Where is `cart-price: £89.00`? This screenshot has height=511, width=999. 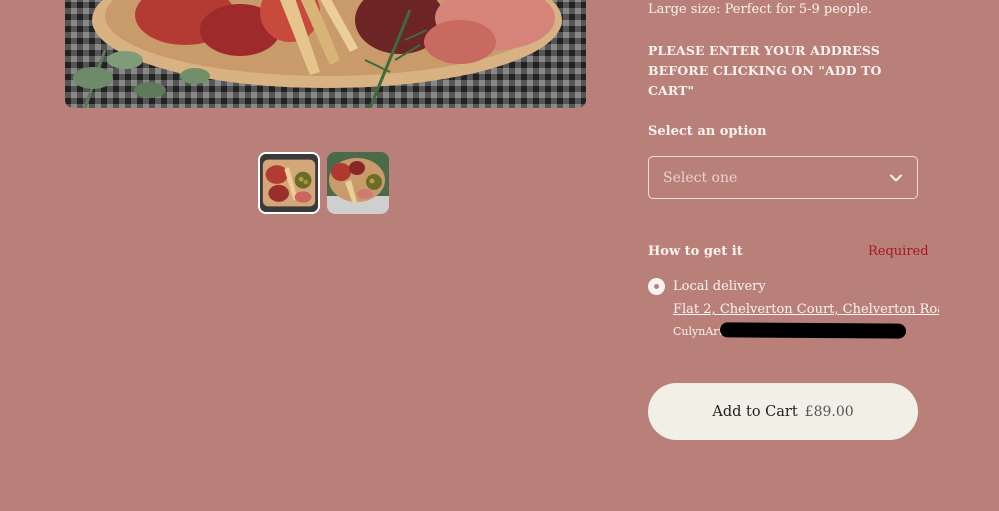
cart-price: £89.00 is located at coordinates (829, 411).